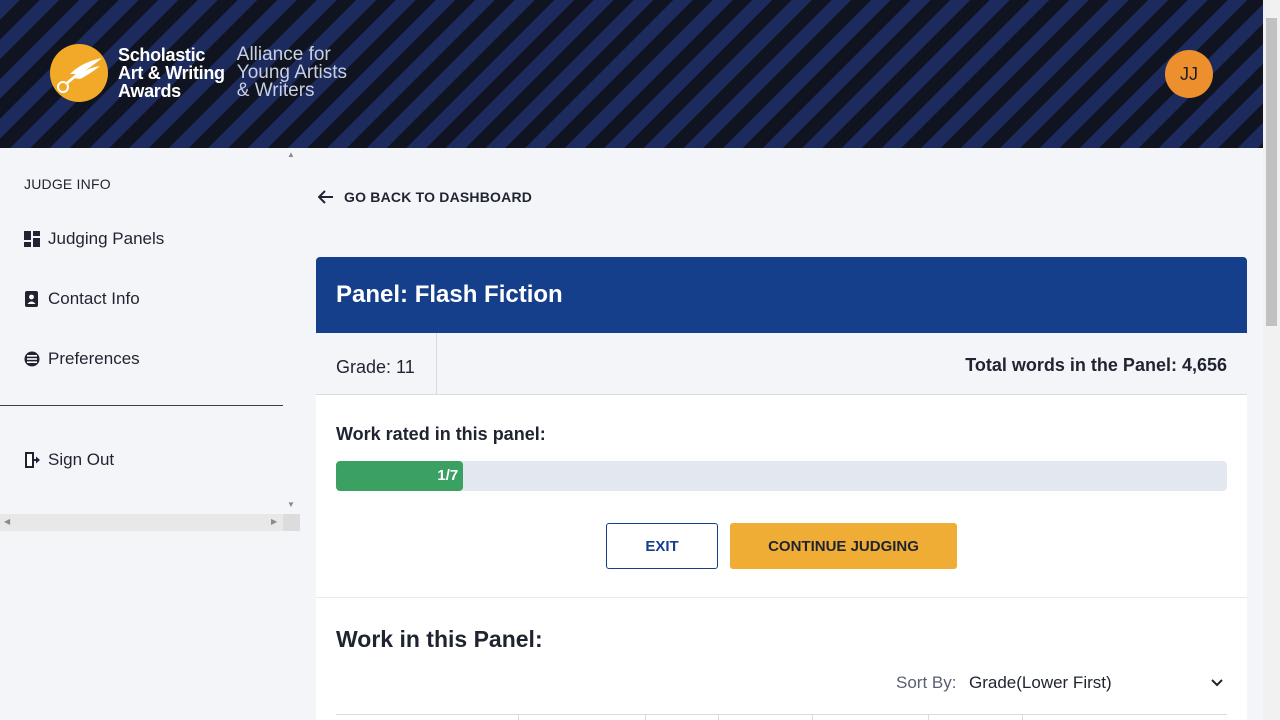 This screenshot has width=1280, height=720. I want to click on work-rated-label: Work rated in this panel:, so click(441, 434).